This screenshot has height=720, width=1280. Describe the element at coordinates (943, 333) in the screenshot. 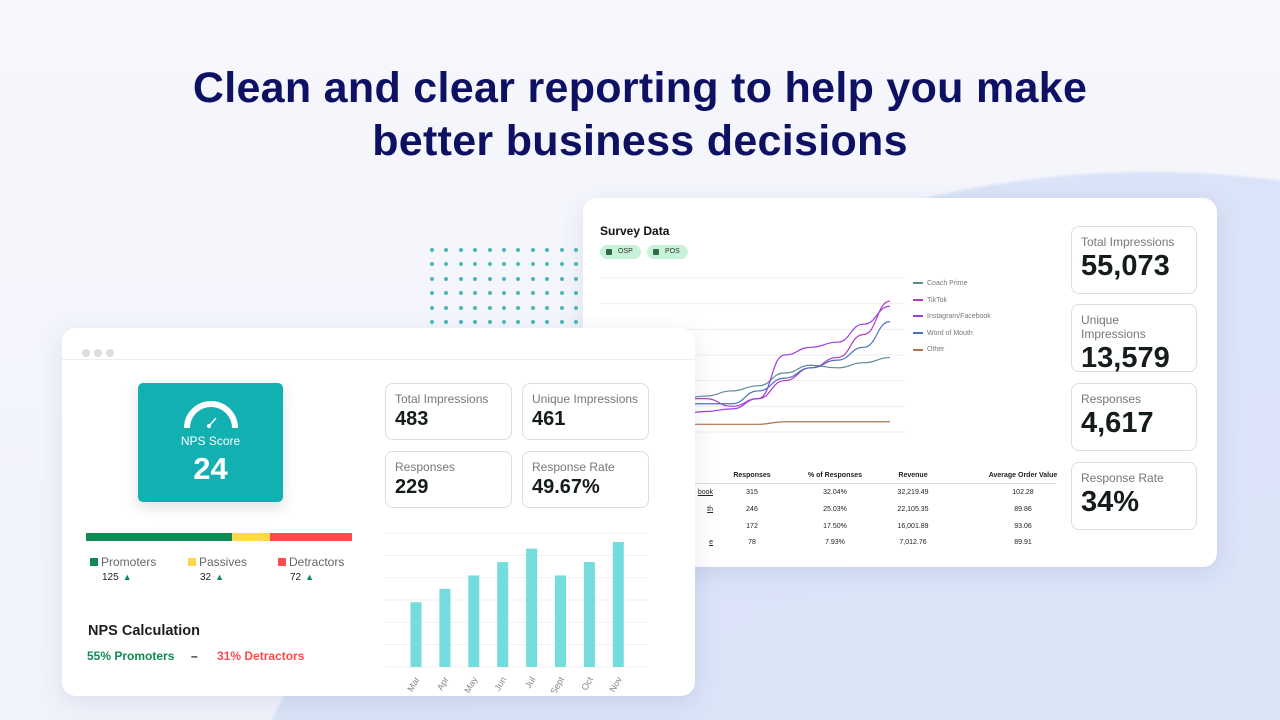

I see `legend-item: Word of Mouth` at that location.